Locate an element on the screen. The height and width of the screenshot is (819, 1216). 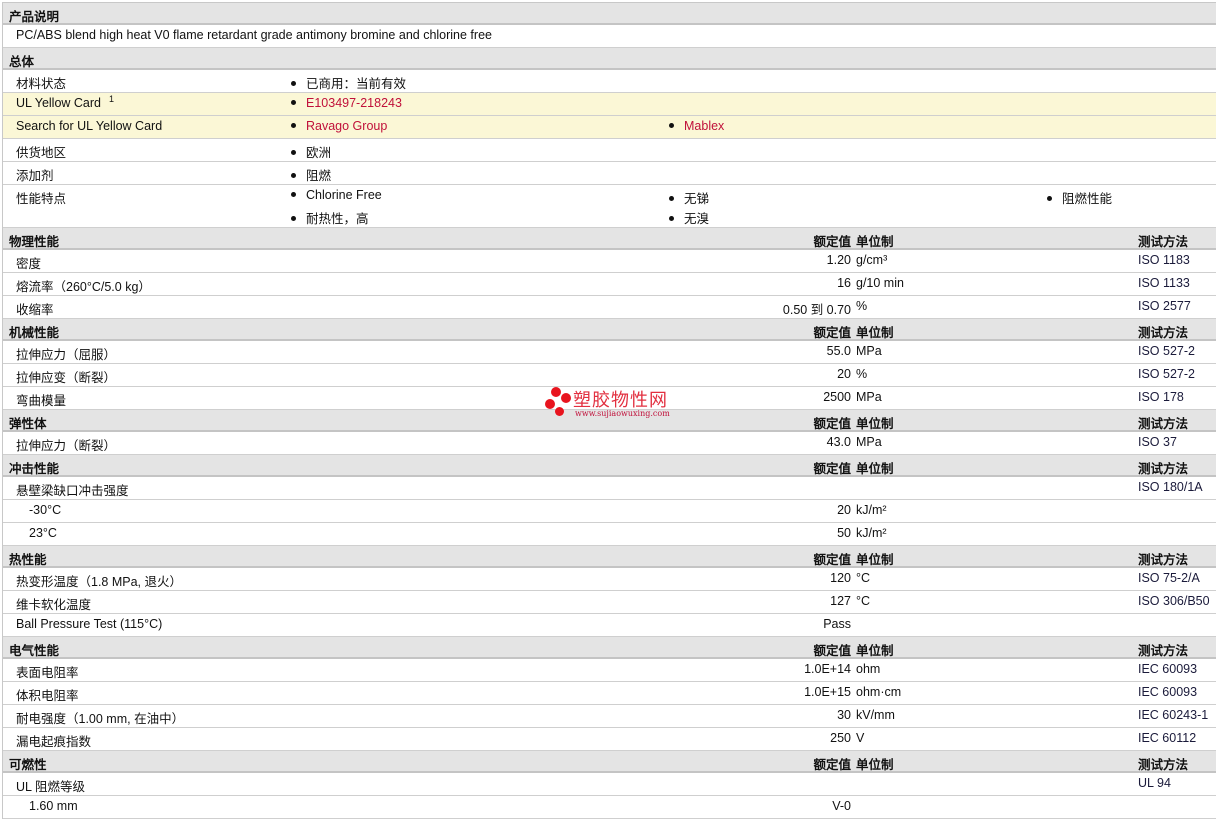
property-value: 120 is located at coordinates (840, 578).